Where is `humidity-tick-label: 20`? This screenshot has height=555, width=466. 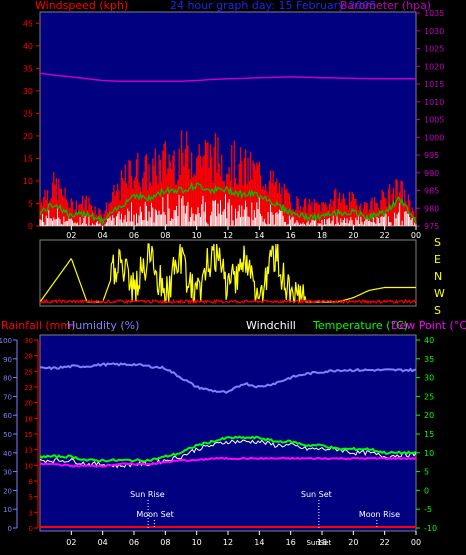
humidity-tick-label: 20 is located at coordinates (7, 491).